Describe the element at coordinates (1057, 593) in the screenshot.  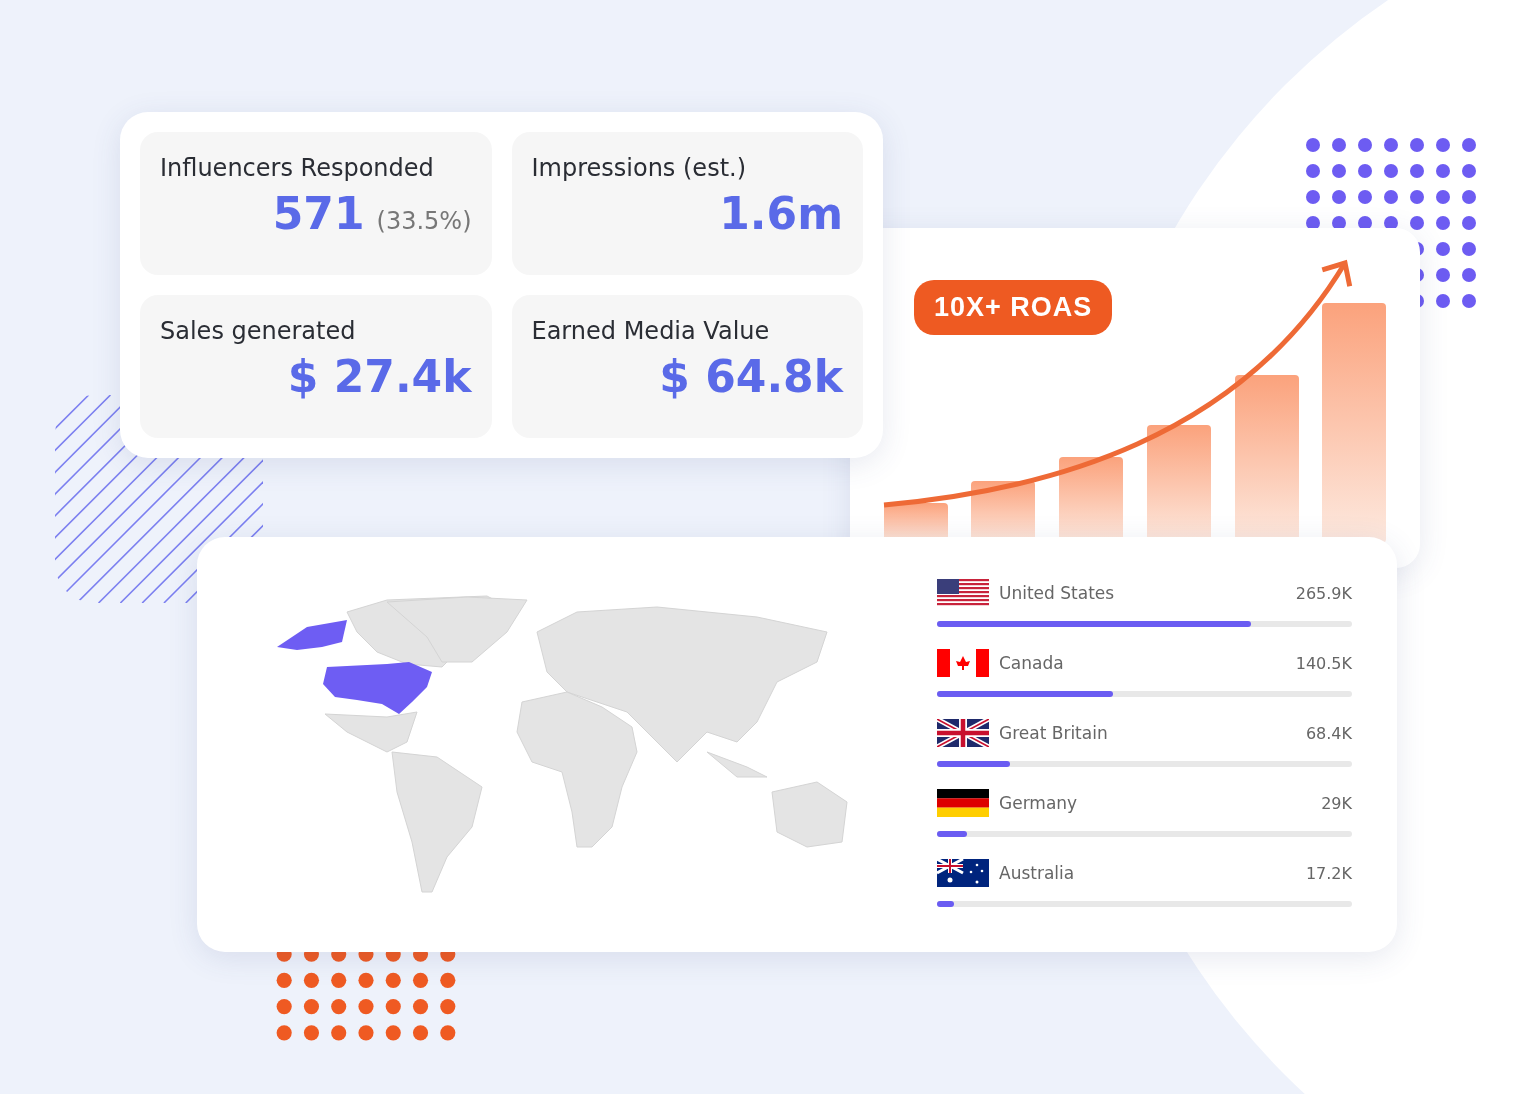
I see `country-name: United States` at that location.